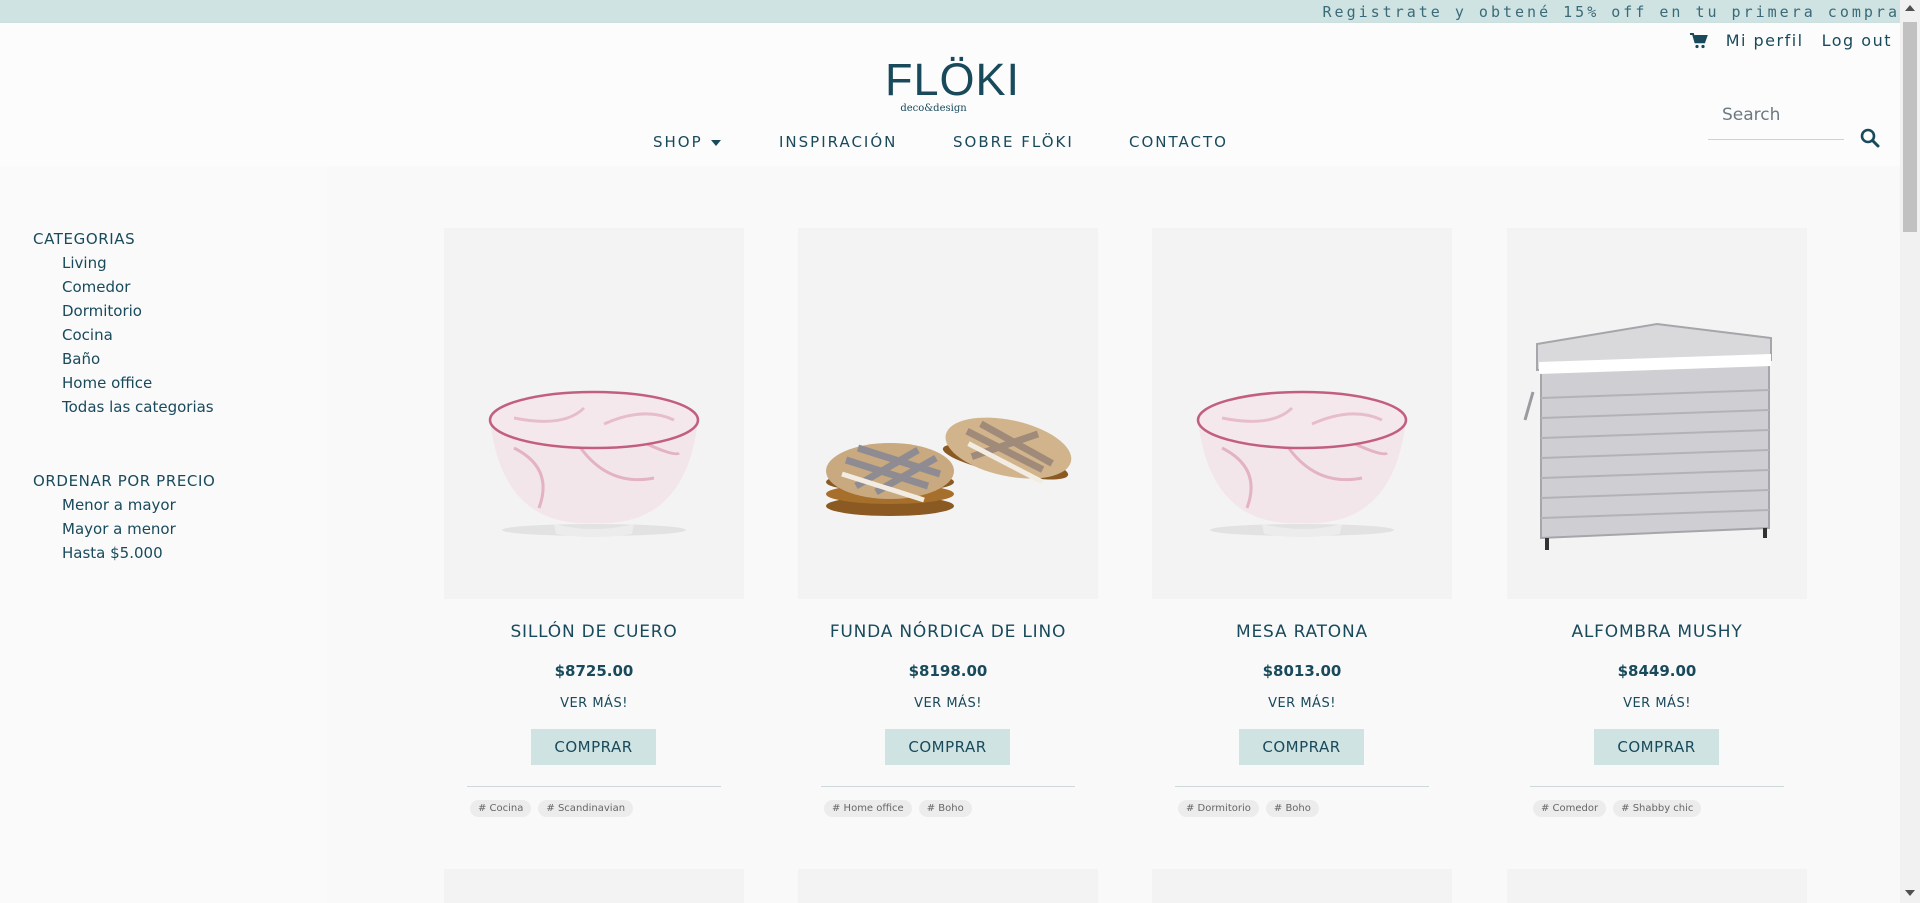 The image size is (1920, 903). What do you see at coordinates (1570, 808) in the screenshot?
I see `tag: # Comedor` at bounding box center [1570, 808].